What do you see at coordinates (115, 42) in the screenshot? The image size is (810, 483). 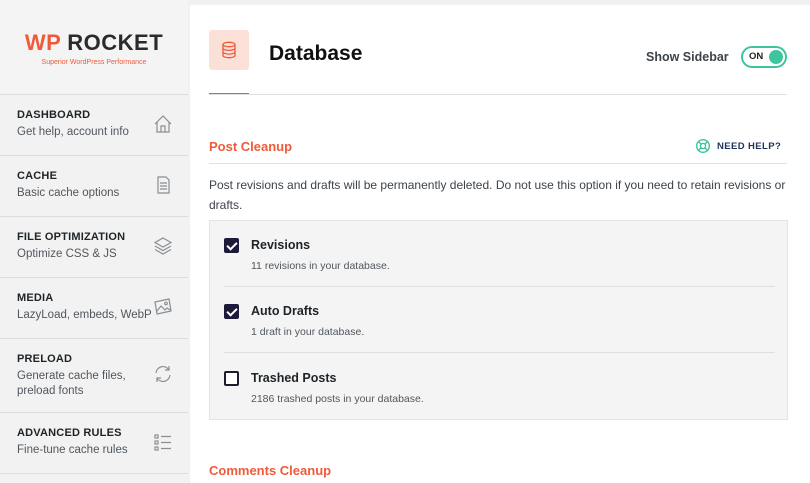 I see `logo-rocket-text: ROCKET` at bounding box center [115, 42].